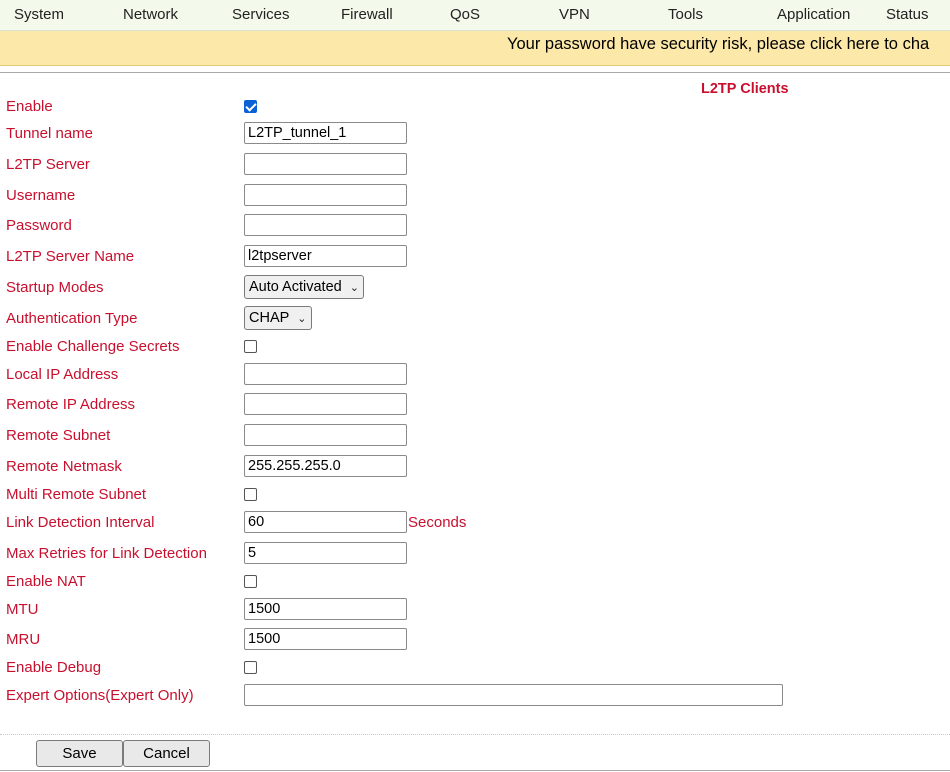 This screenshot has width=950, height=772. Describe the element at coordinates (475, 668) in the screenshot. I see `row-enable-debug: Enable Debug` at that location.